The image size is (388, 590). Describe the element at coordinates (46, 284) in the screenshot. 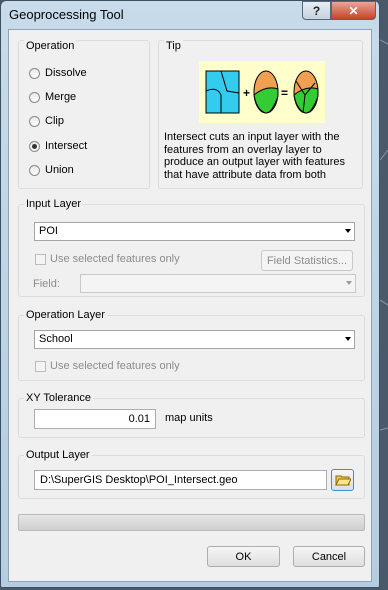

I see `field-label: Field:` at that location.